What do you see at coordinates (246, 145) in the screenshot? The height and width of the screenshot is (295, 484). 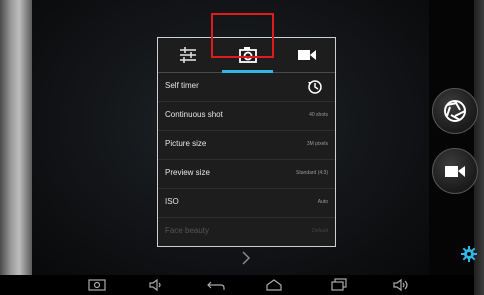 I see `setting-row-picture-size: Picture size 3M pixels` at bounding box center [246, 145].